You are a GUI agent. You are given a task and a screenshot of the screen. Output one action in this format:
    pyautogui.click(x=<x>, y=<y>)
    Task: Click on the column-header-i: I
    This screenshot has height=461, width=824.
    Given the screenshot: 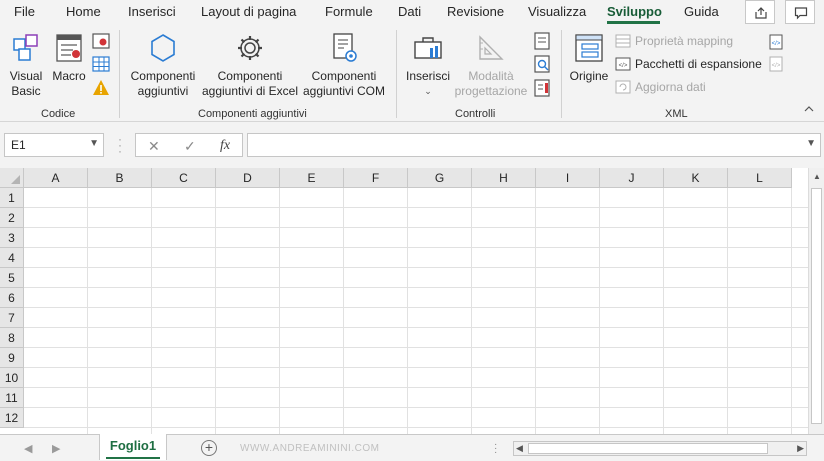 What is the action you would take?
    pyautogui.click(x=568, y=178)
    